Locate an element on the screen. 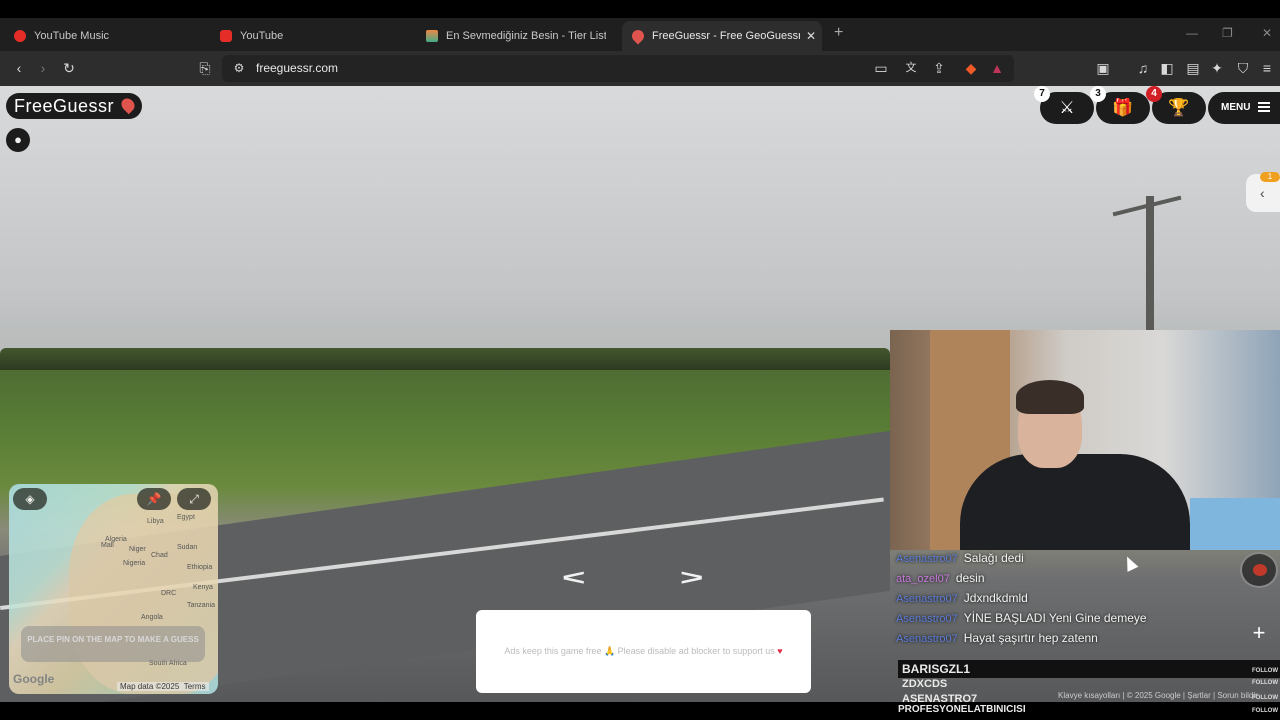 This screenshot has height=720, width=1280. crossed-swords-icon: ⚔ is located at coordinates (1067, 107).